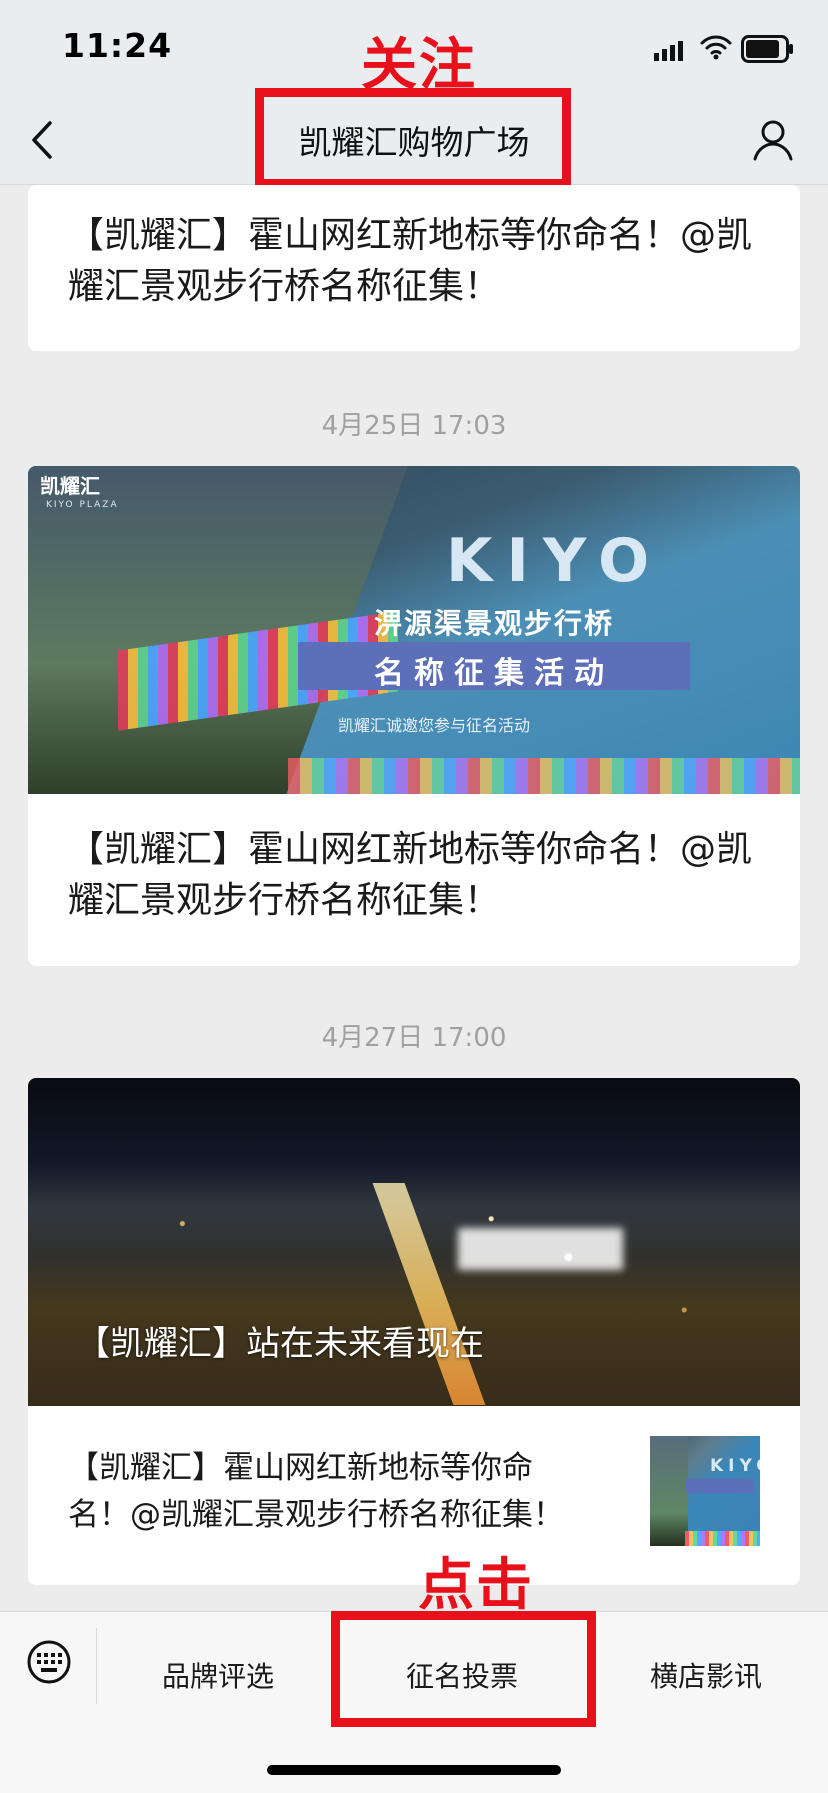 Image resolution: width=828 pixels, height=1793 pixels. Describe the element at coordinates (735, 1466) in the screenshot. I see `thumbnail-title: KIYO` at that location.